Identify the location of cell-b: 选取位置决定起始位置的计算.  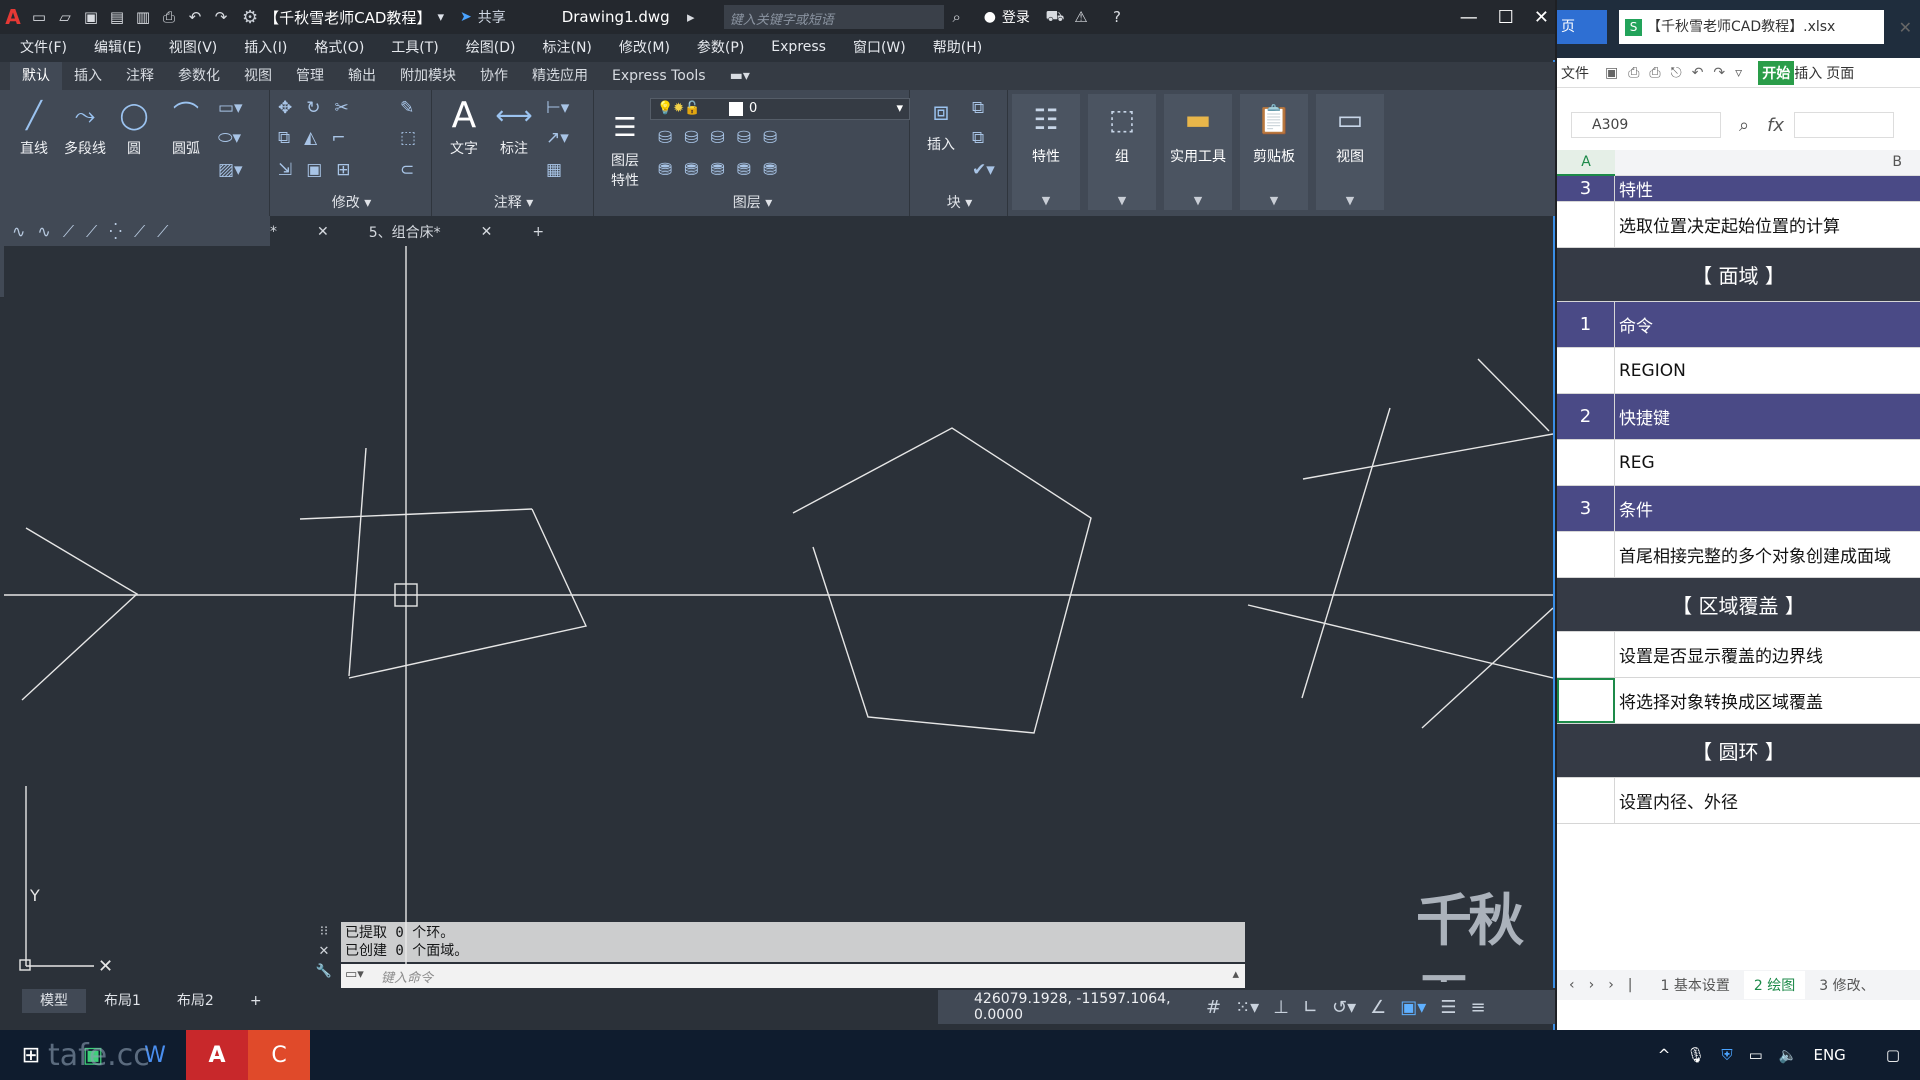
(1767, 224).